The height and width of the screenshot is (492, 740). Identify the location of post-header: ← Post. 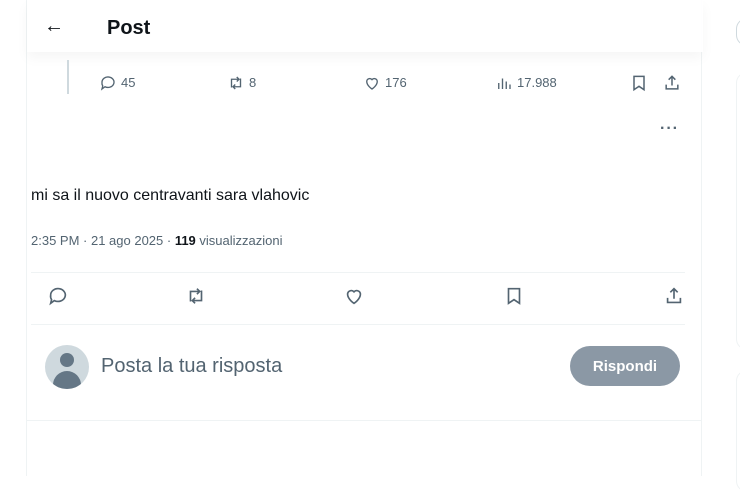
(365, 26).